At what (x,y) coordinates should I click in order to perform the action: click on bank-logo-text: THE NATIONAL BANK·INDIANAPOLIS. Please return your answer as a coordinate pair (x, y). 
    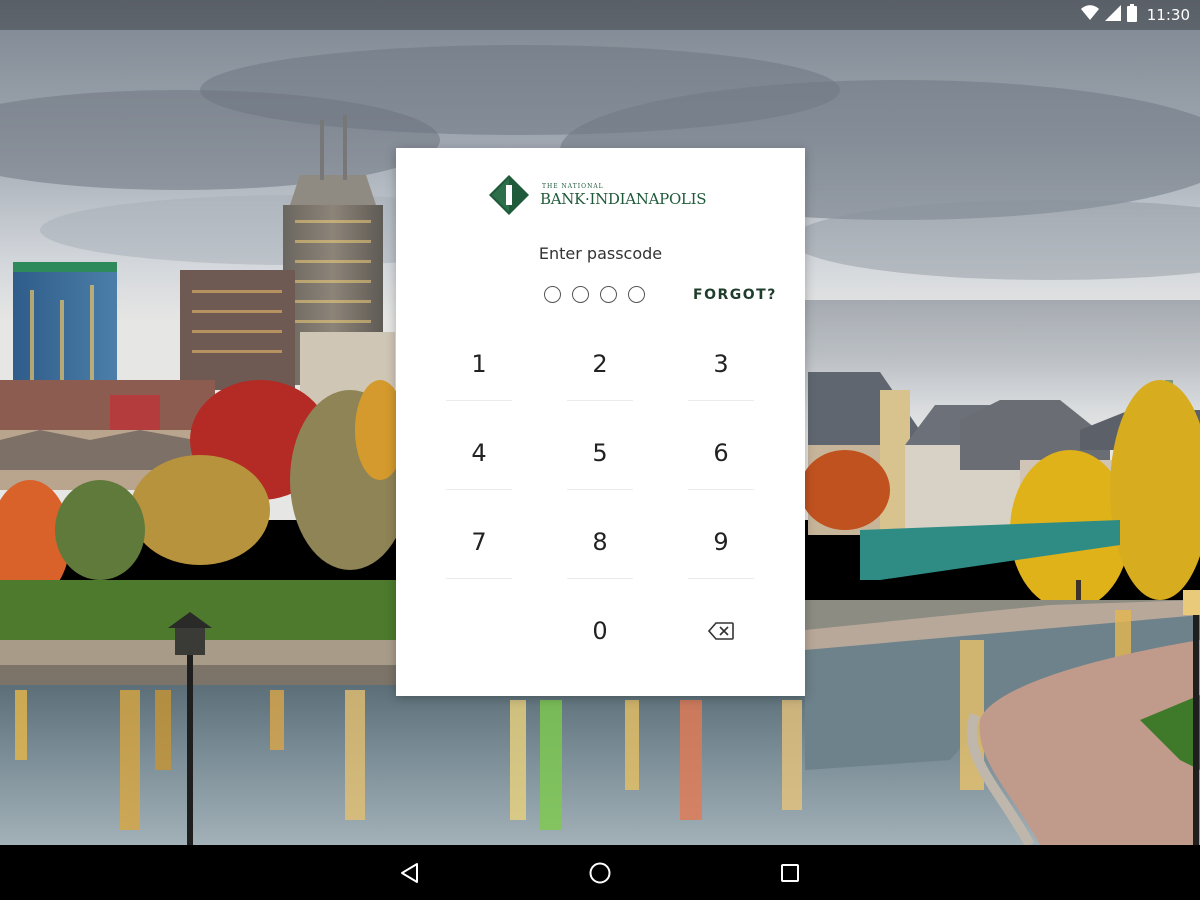
    Looking at the image, I should click on (623, 195).